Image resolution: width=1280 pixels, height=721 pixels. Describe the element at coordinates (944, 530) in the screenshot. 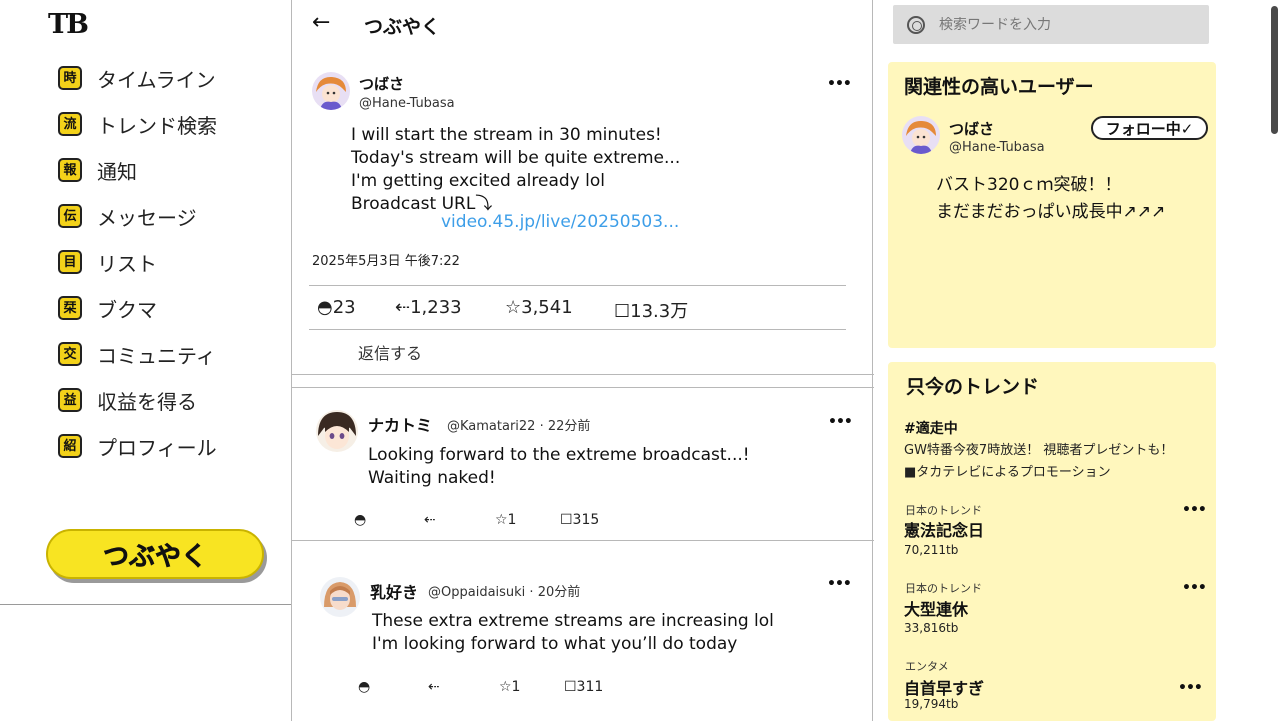

I see `trend-name: 憲法記念日` at that location.